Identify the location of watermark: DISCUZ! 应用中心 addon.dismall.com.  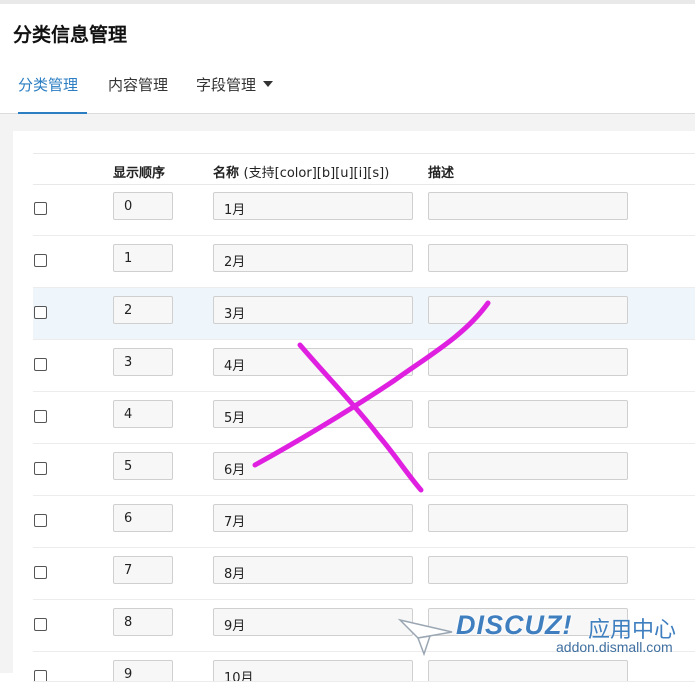
(546, 636).